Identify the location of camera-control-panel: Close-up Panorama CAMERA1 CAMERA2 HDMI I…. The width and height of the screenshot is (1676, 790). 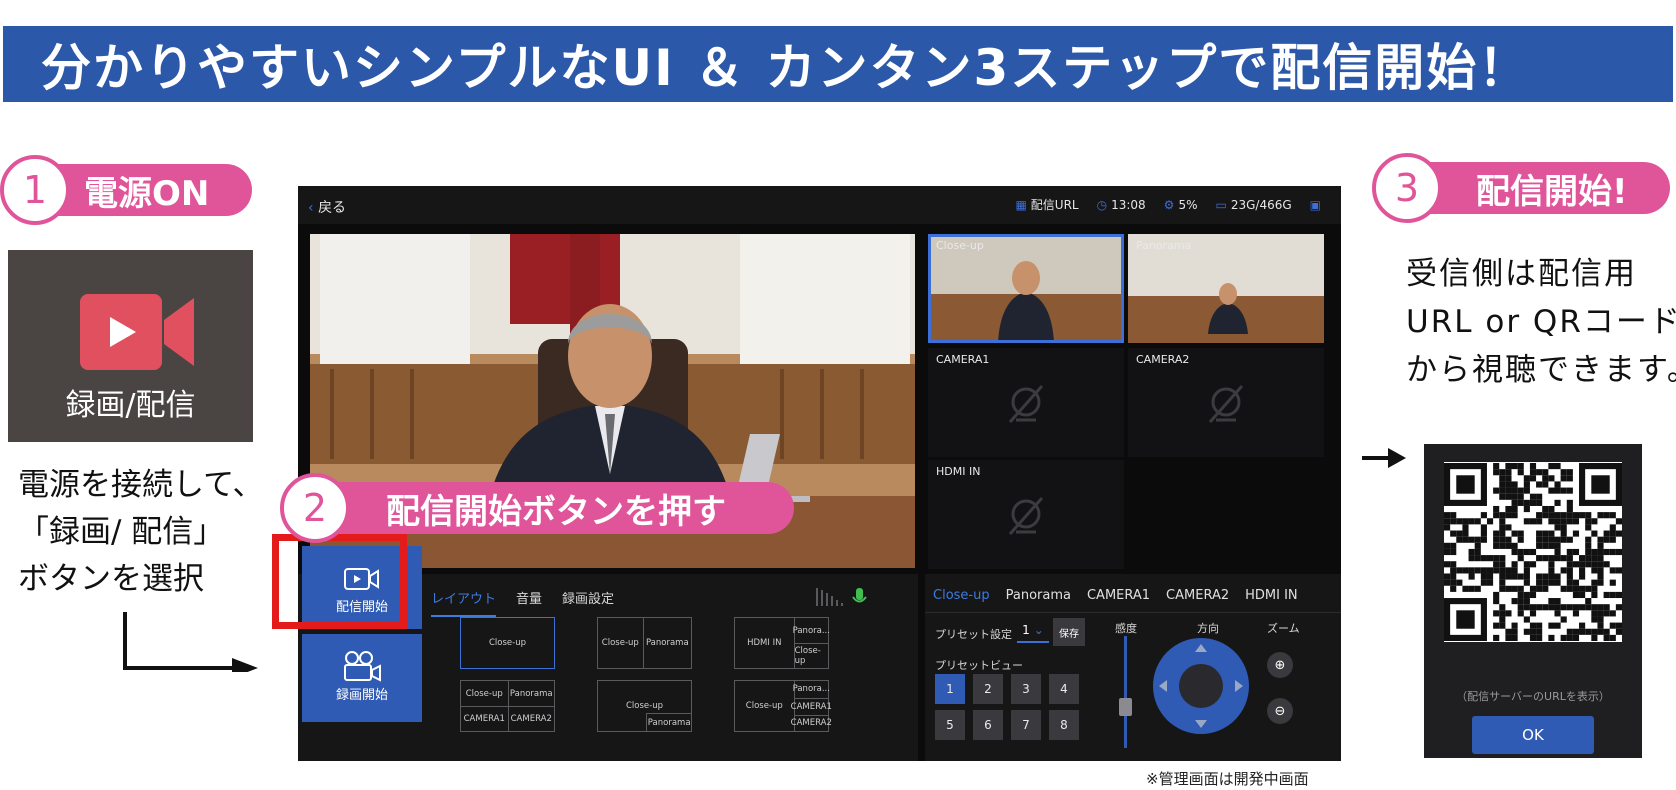
(1133, 667).